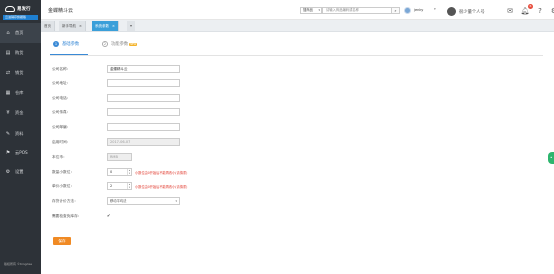 The height and width of the screenshot is (274, 554). Describe the element at coordinates (69, 54) in the screenshot. I see `active-tab-indicator` at that location.